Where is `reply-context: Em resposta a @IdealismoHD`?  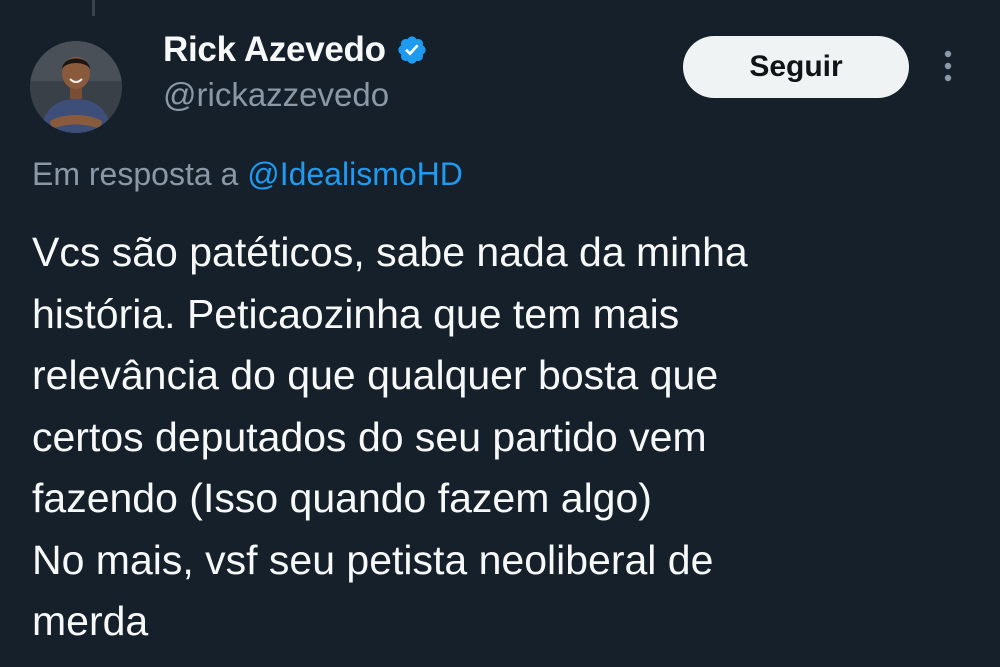 reply-context: Em resposta a @IdealismoHD is located at coordinates (247, 174).